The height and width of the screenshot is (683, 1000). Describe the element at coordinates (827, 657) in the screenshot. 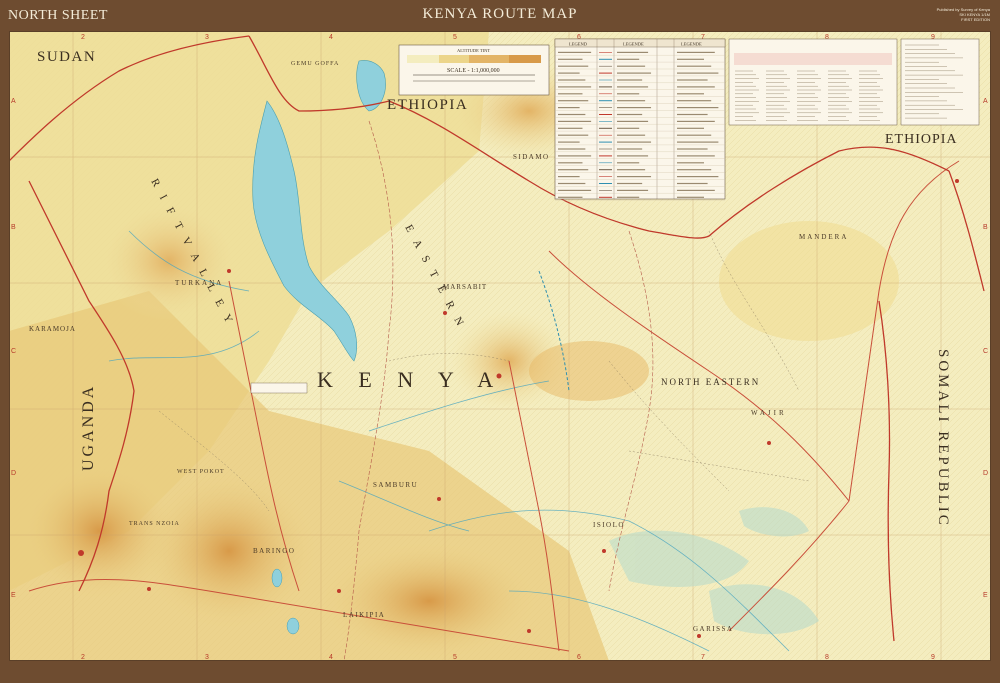

I see `grid-col-label: 8` at that location.